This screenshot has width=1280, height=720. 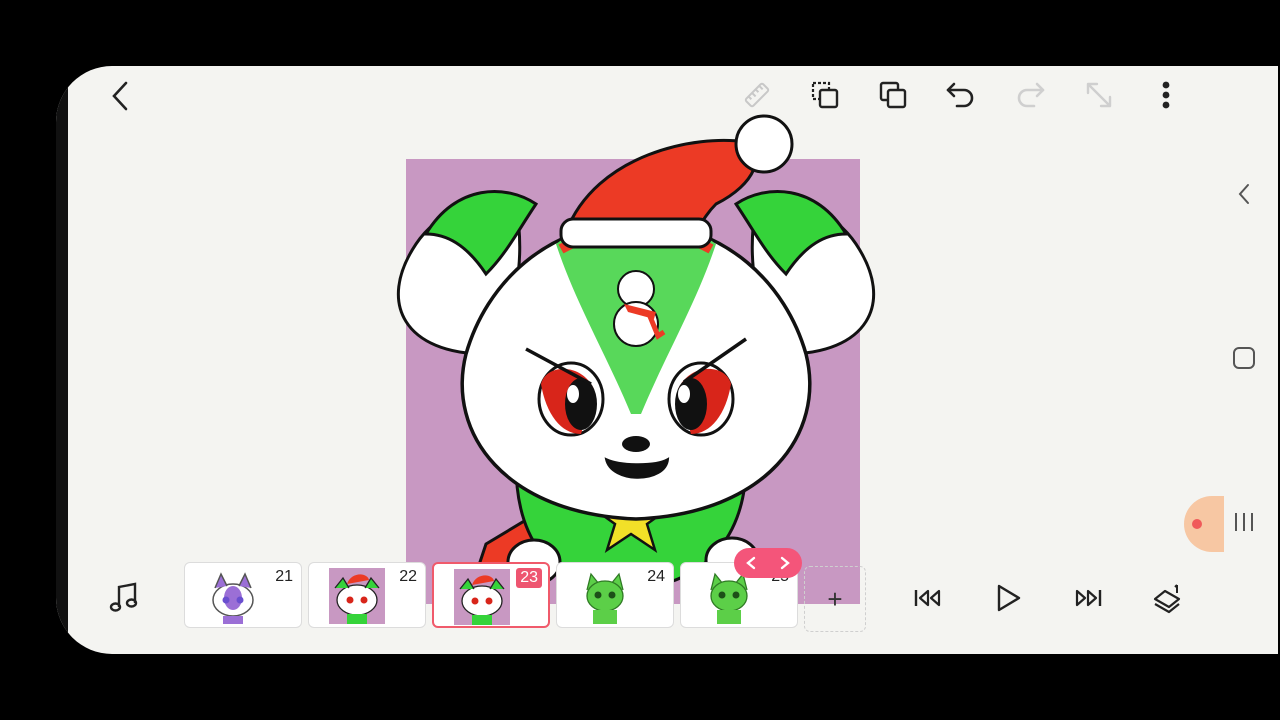 I want to click on back-button, so click(x=120, y=96).